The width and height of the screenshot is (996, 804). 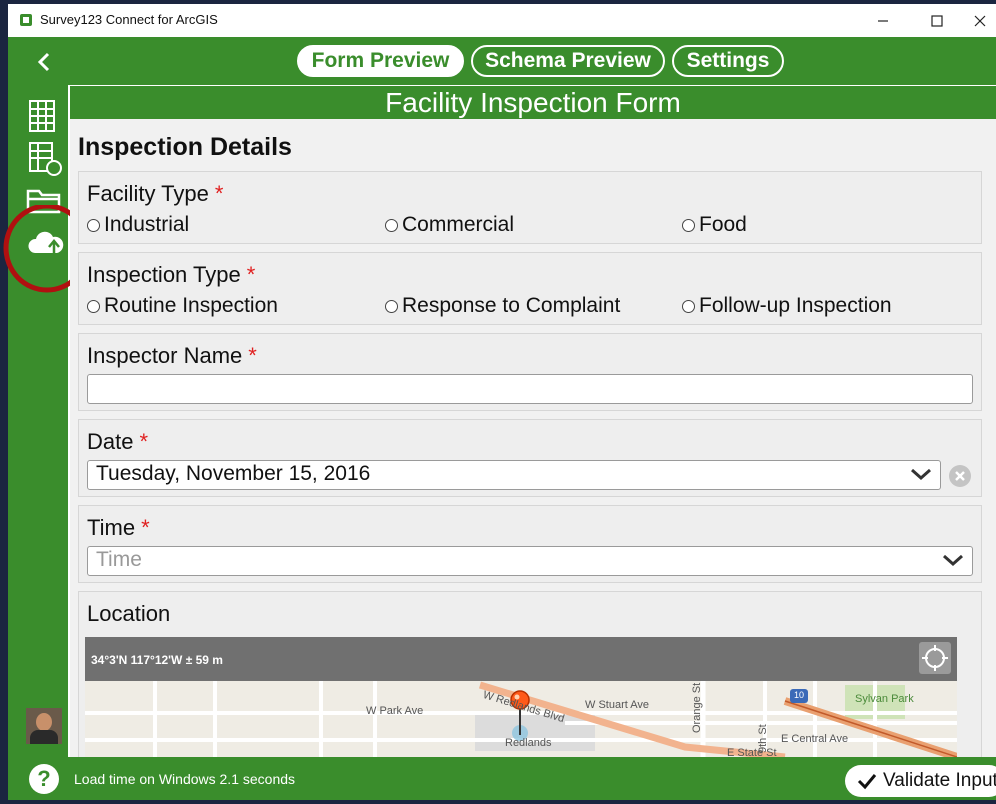 What do you see at coordinates (867, 782) in the screenshot?
I see `checkmark-icon` at bounding box center [867, 782].